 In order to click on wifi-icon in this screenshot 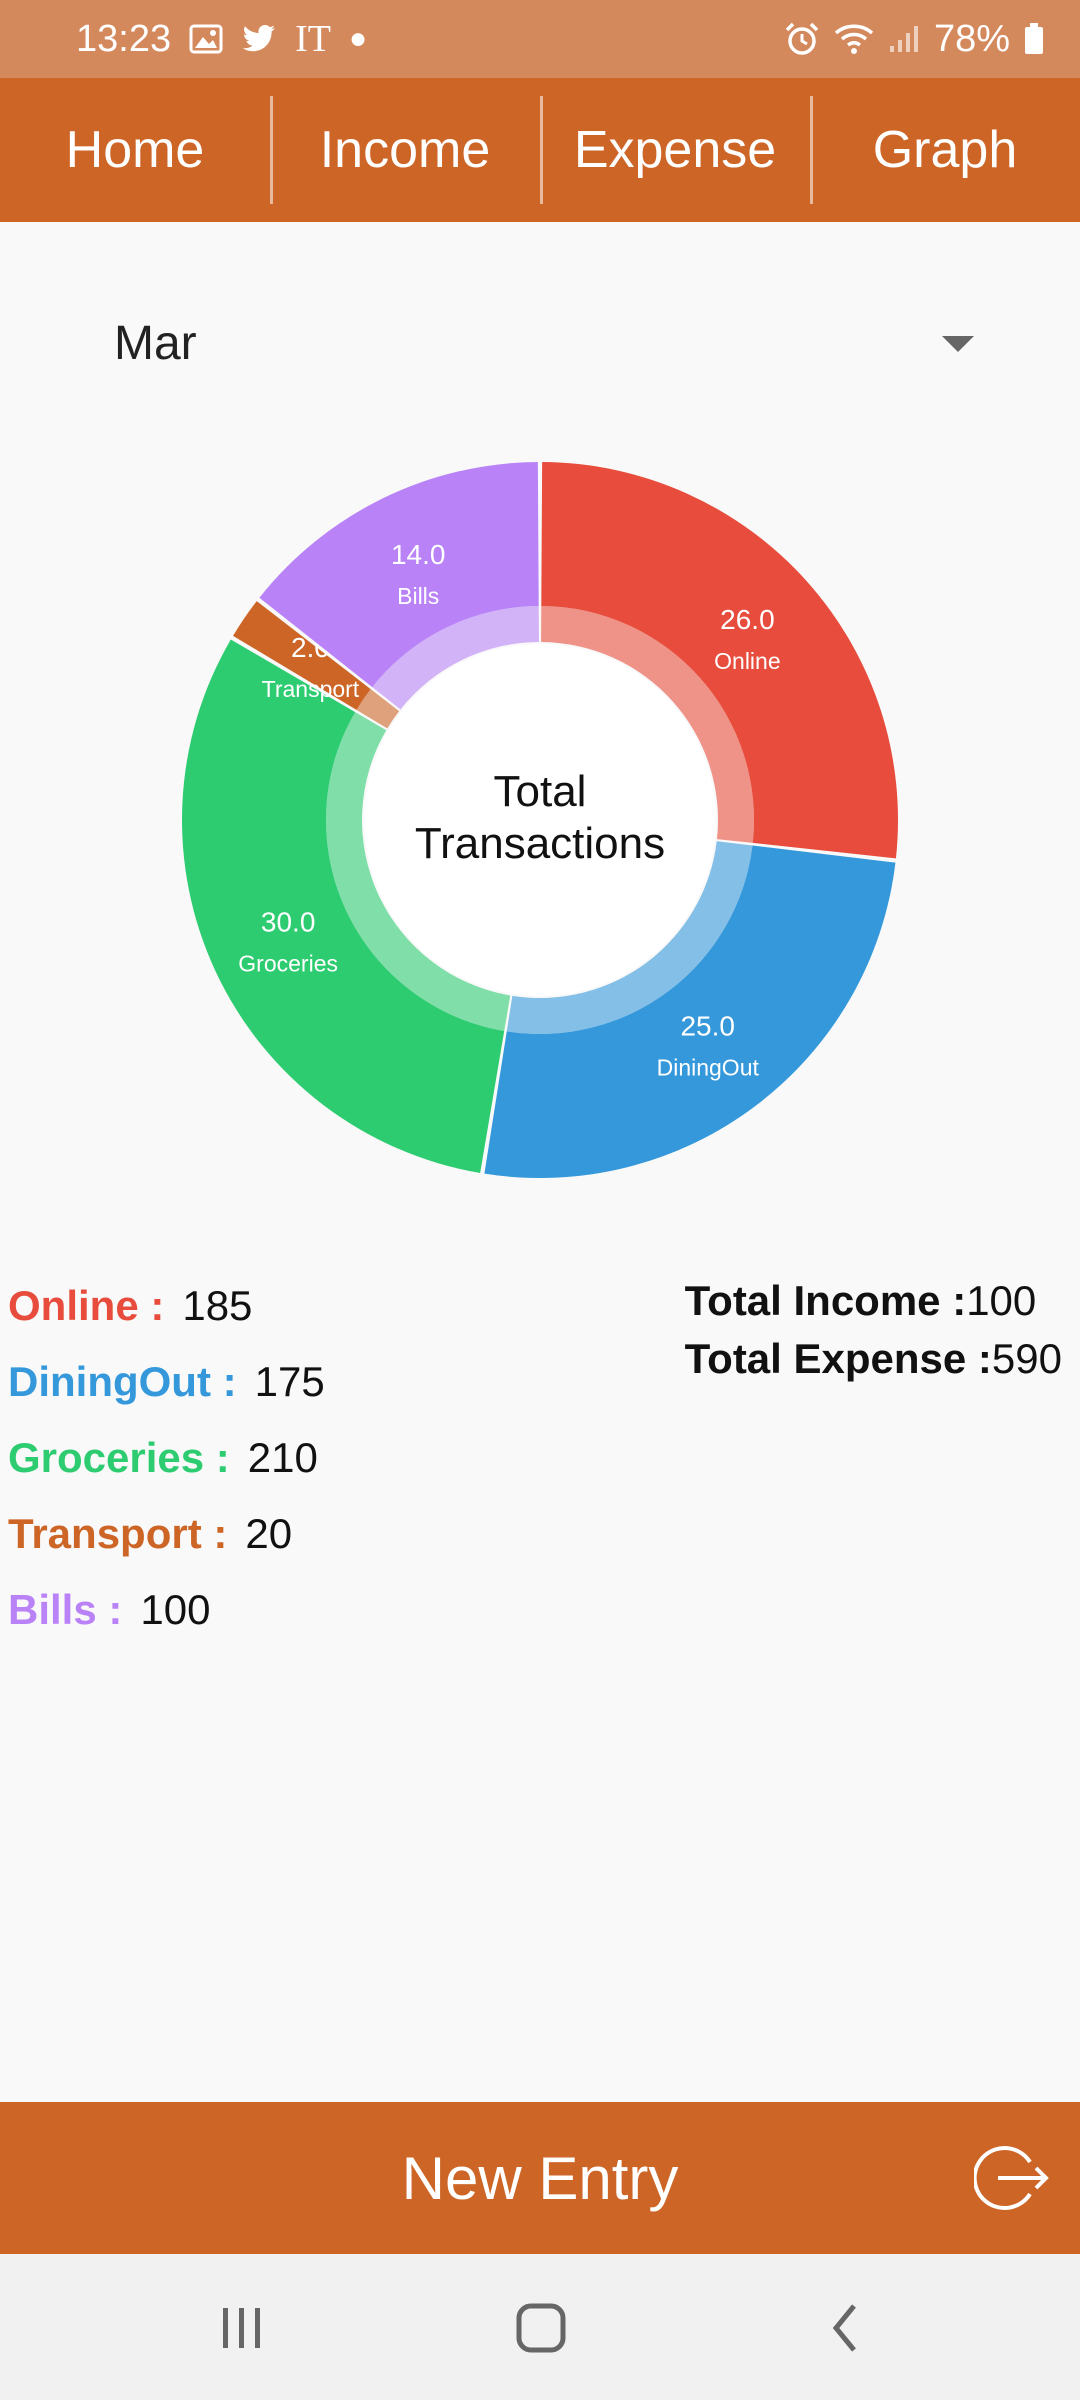, I will do `click(854, 39)`.